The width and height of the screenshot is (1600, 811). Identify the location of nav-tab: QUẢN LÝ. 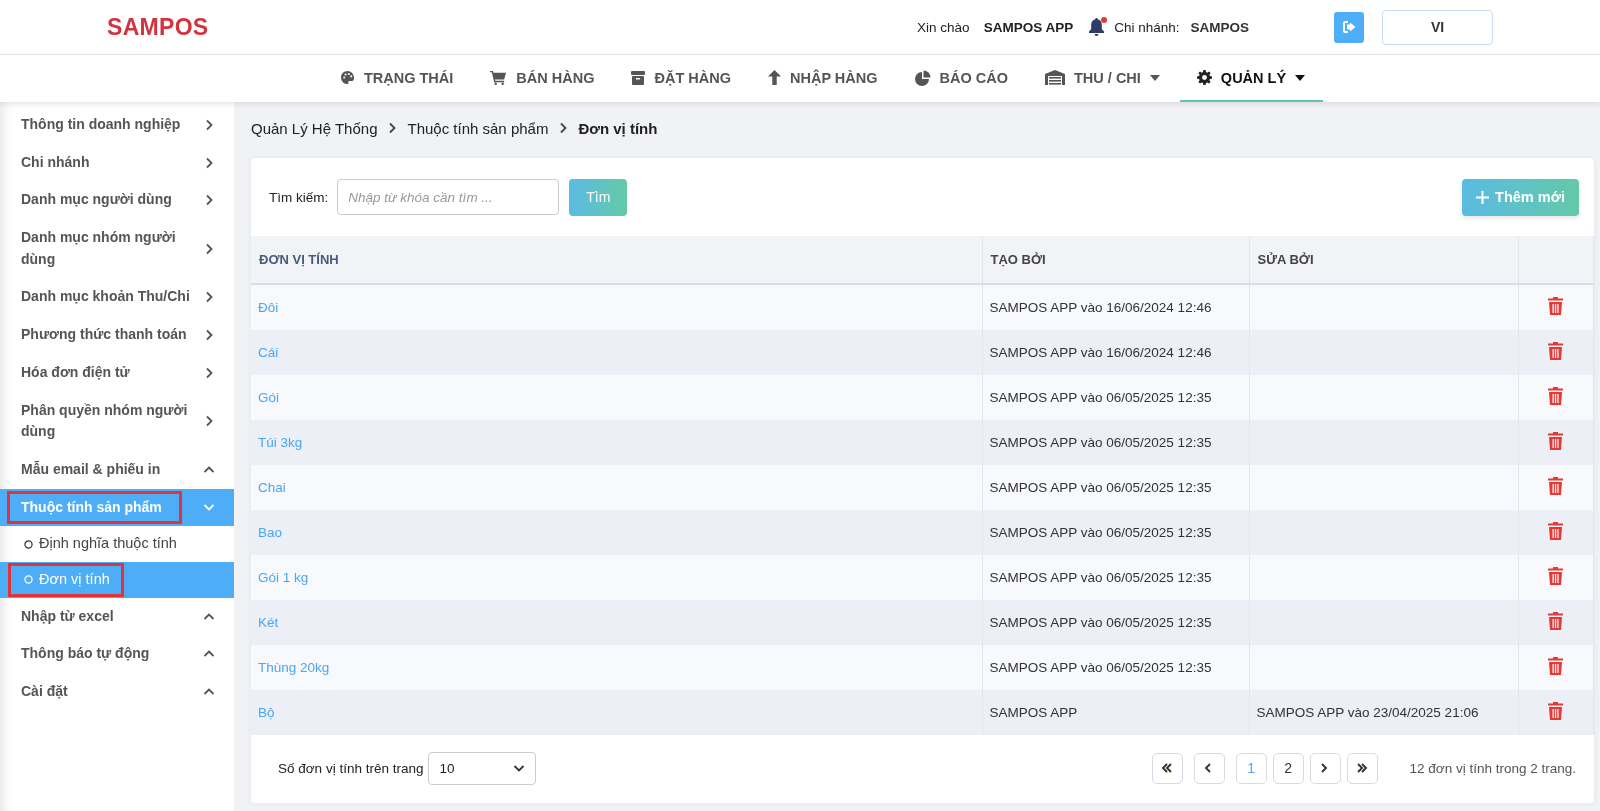
(1251, 78).